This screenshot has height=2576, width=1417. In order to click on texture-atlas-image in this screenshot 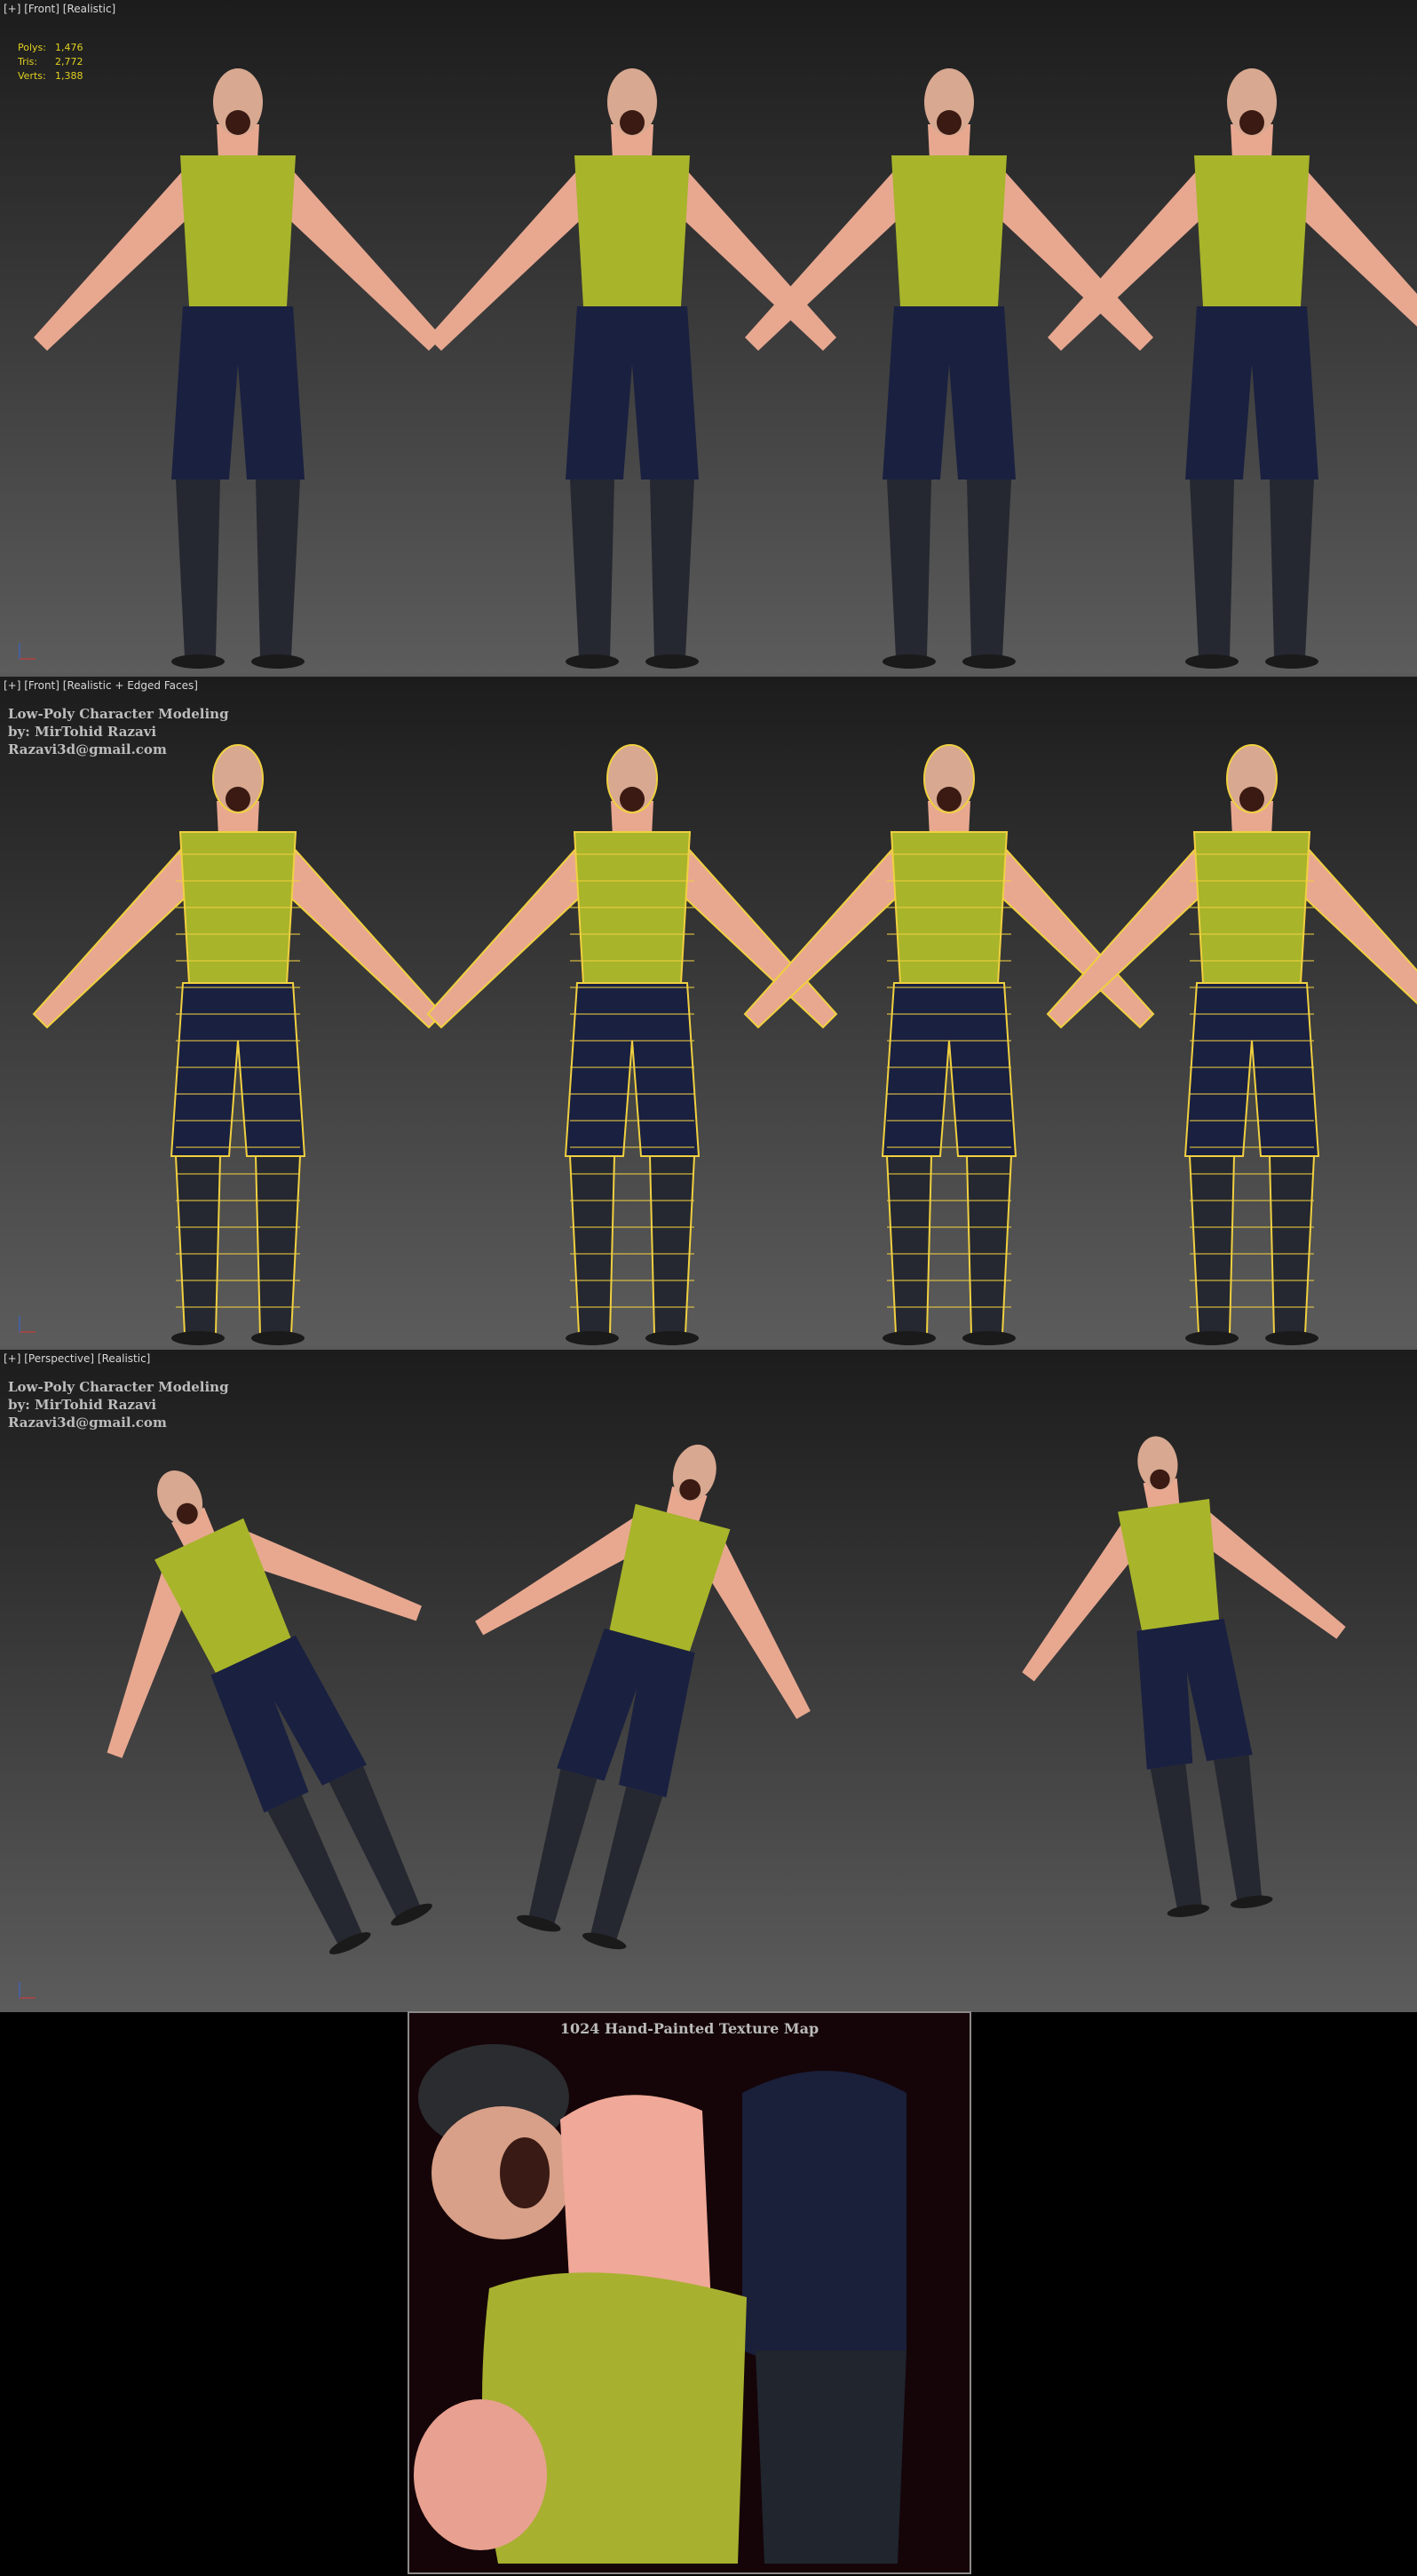, I will do `click(660, 2304)`.